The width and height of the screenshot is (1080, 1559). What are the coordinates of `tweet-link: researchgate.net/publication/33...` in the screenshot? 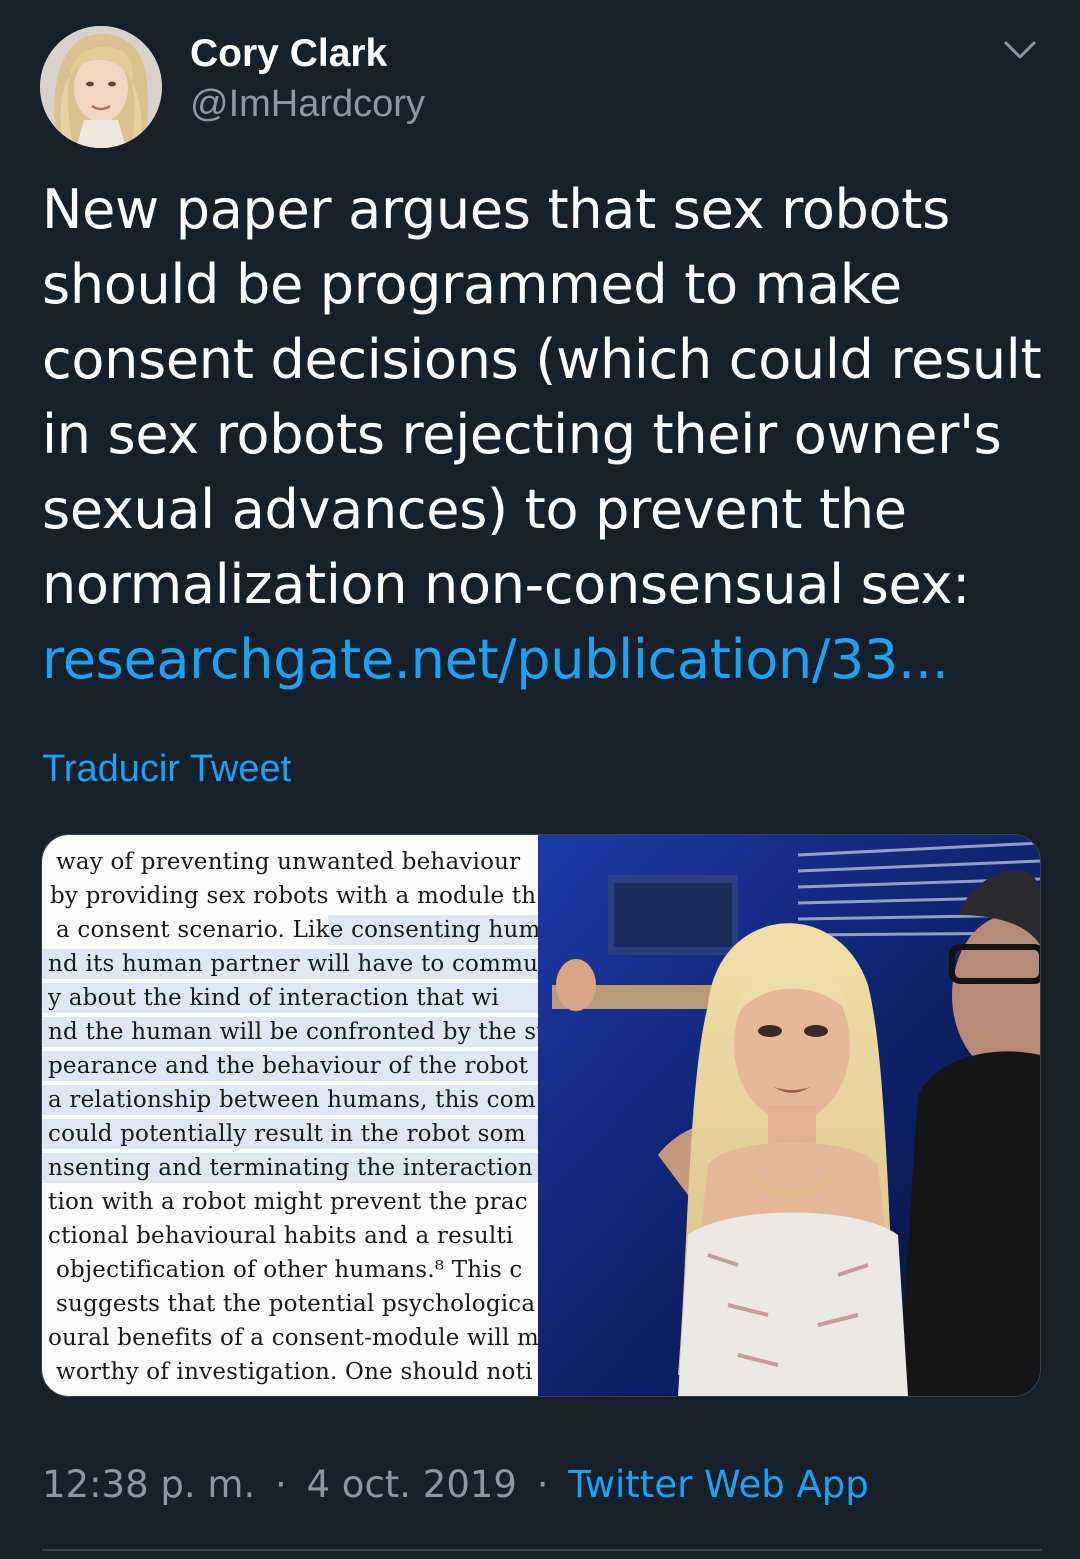 It's located at (495, 659).